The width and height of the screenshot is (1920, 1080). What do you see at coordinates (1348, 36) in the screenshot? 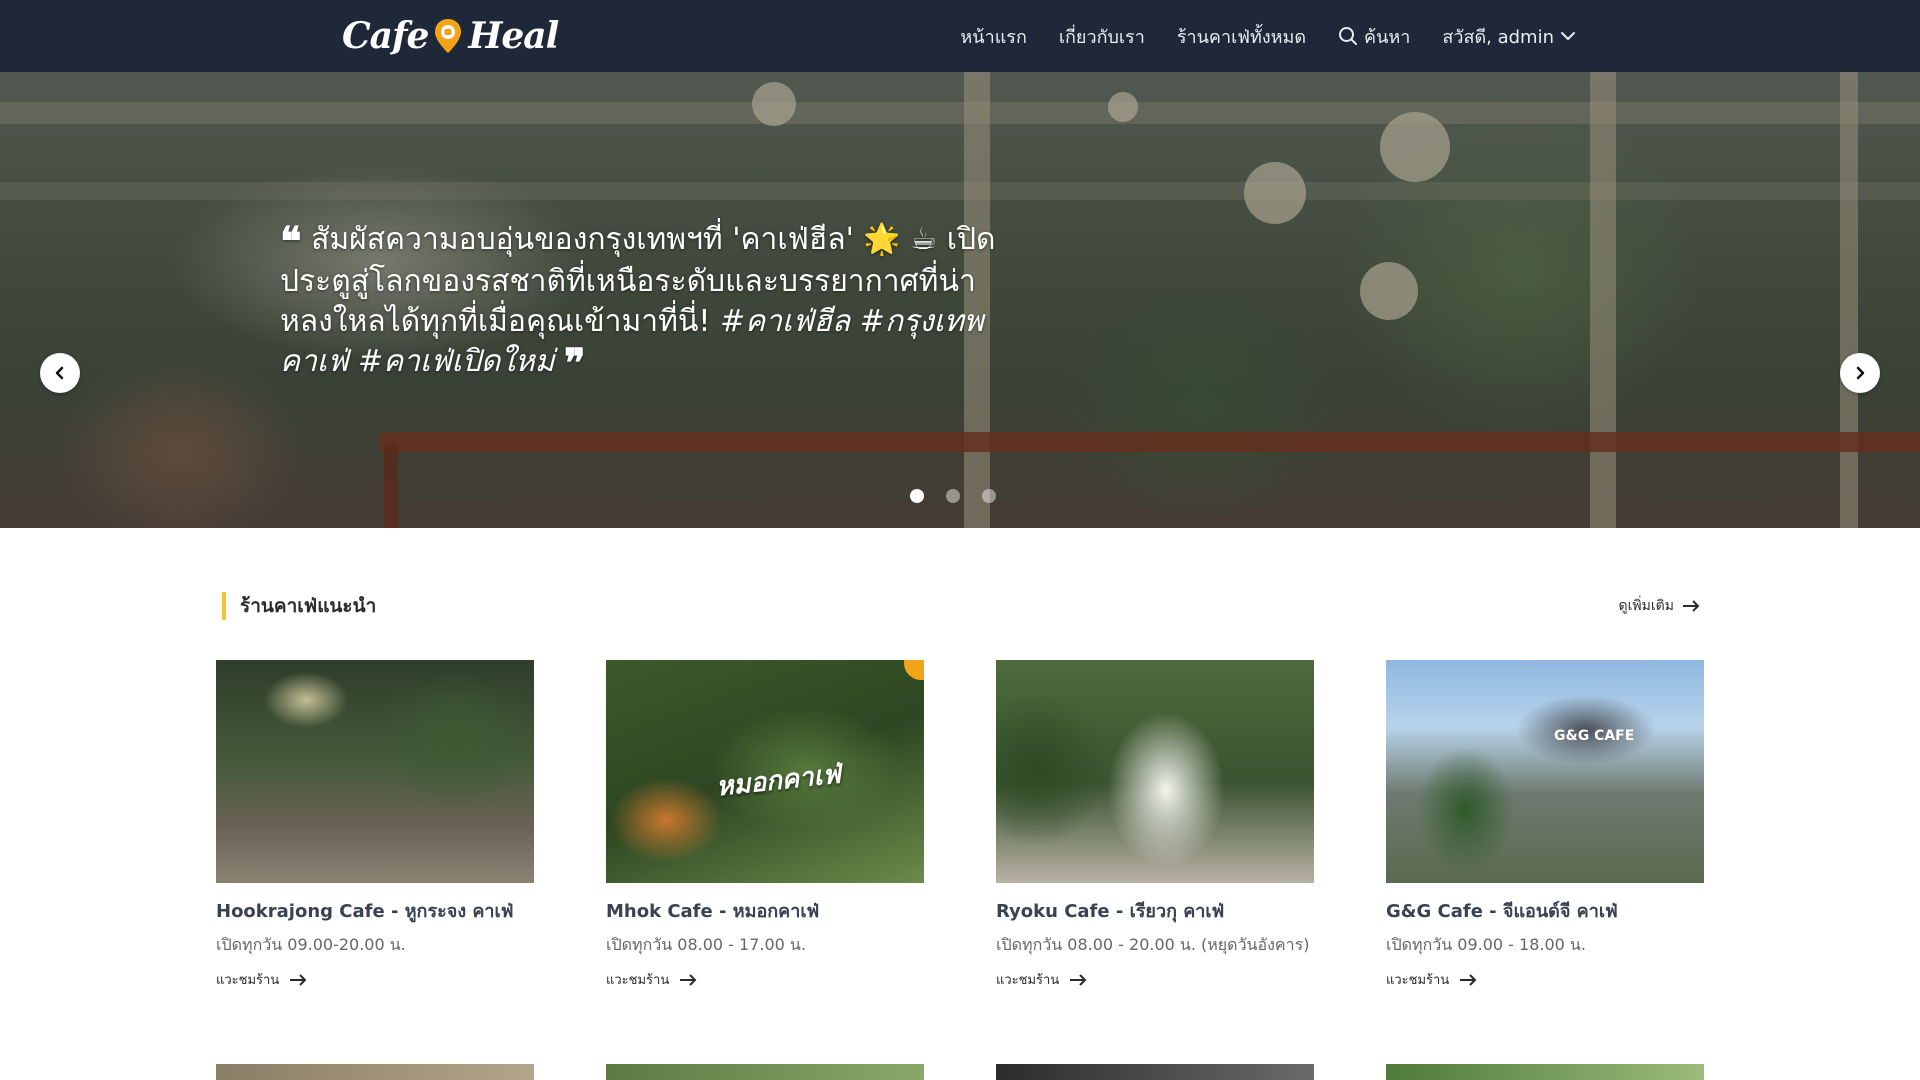
I see `search-icon` at bounding box center [1348, 36].